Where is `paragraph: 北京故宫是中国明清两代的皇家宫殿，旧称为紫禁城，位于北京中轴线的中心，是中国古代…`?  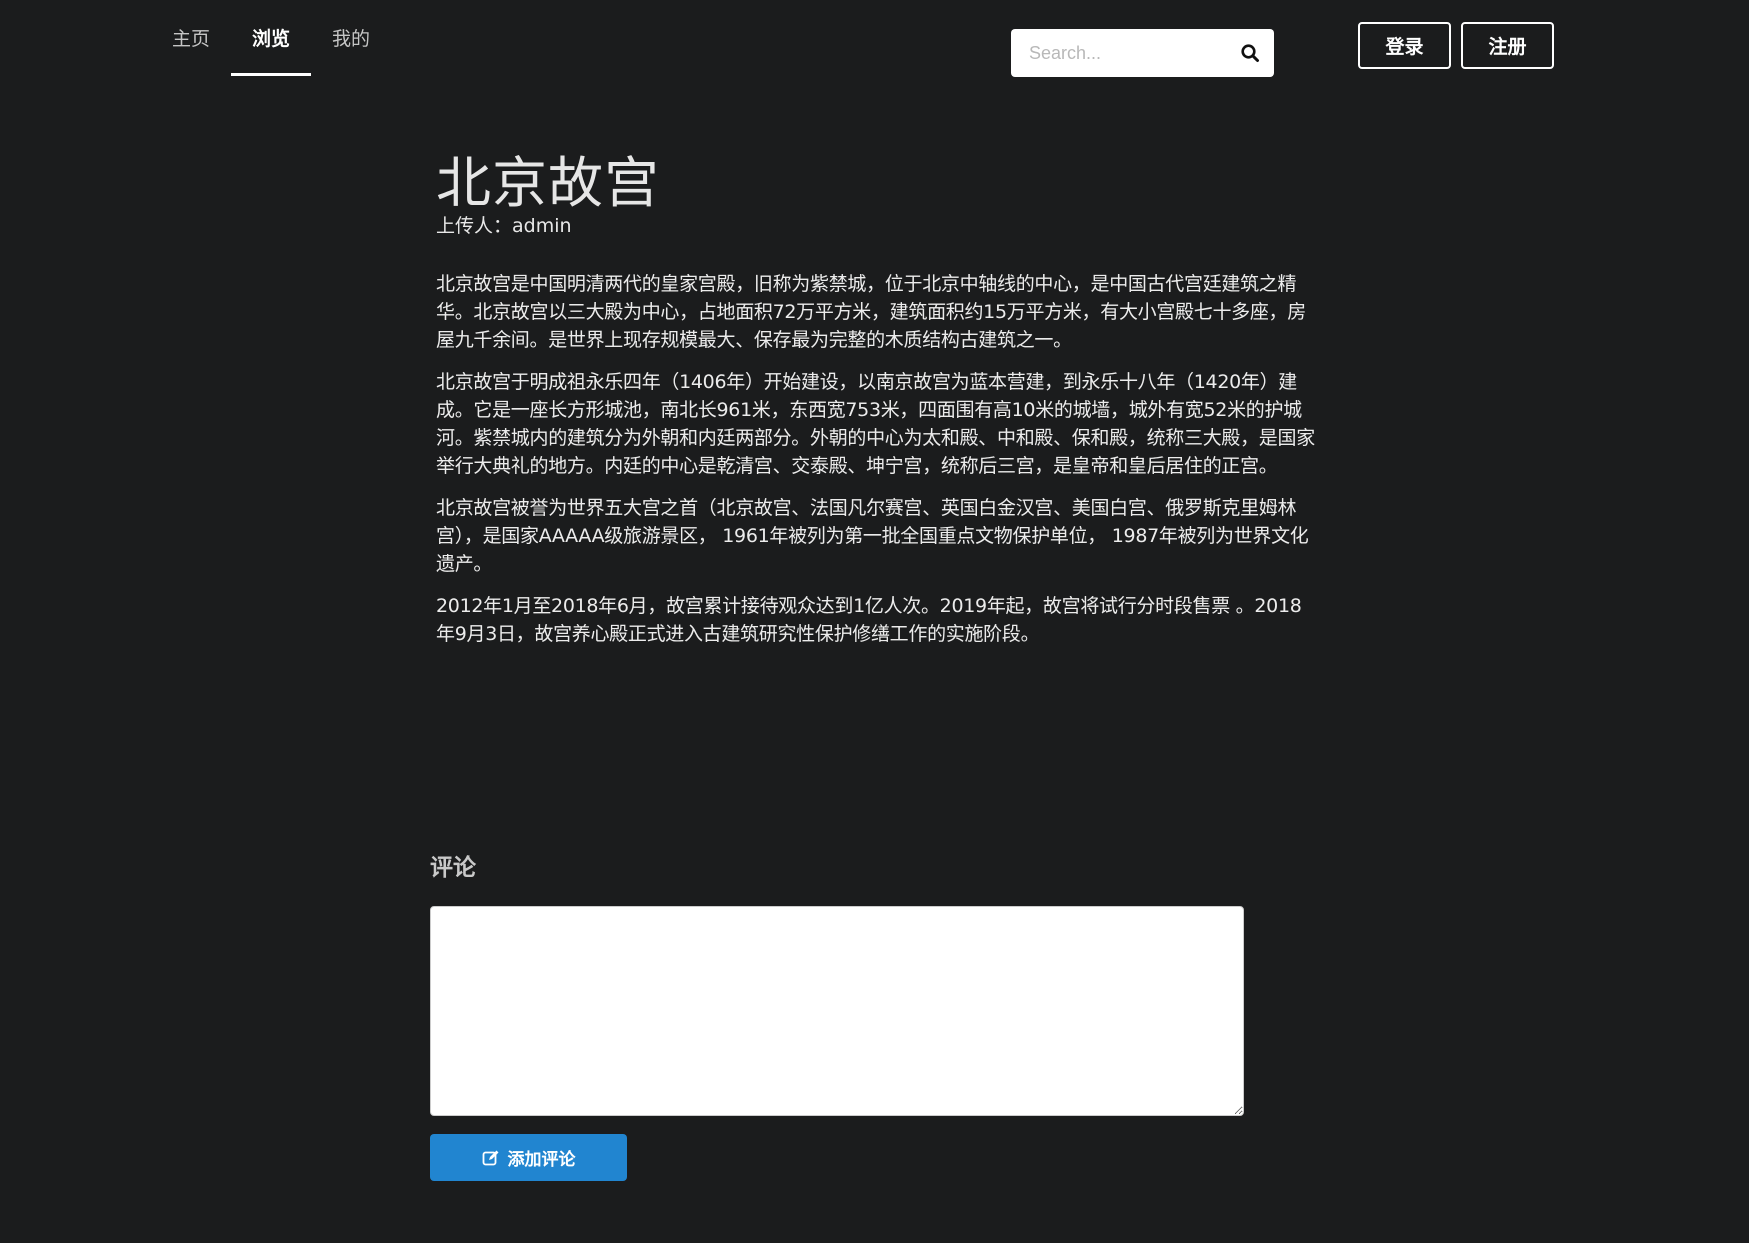 paragraph: 北京故宫是中国明清两代的皇家宫殿，旧称为紫禁城，位于北京中轴线的中心，是中国古代… is located at coordinates (871, 312).